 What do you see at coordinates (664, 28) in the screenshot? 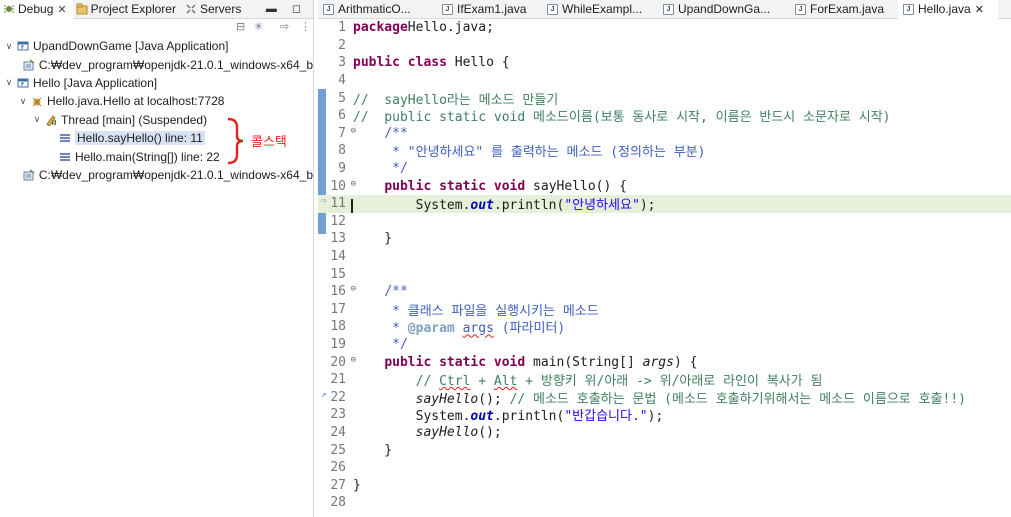
I see `code-line: 1 packageHello.java;` at bounding box center [664, 28].